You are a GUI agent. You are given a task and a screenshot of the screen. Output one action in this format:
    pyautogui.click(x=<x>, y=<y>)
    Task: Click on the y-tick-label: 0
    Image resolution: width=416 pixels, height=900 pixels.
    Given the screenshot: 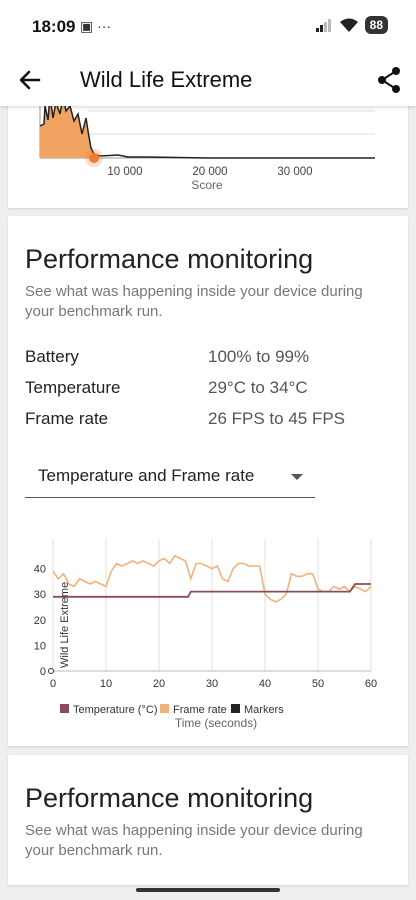 What is the action you would take?
    pyautogui.click(x=43, y=672)
    